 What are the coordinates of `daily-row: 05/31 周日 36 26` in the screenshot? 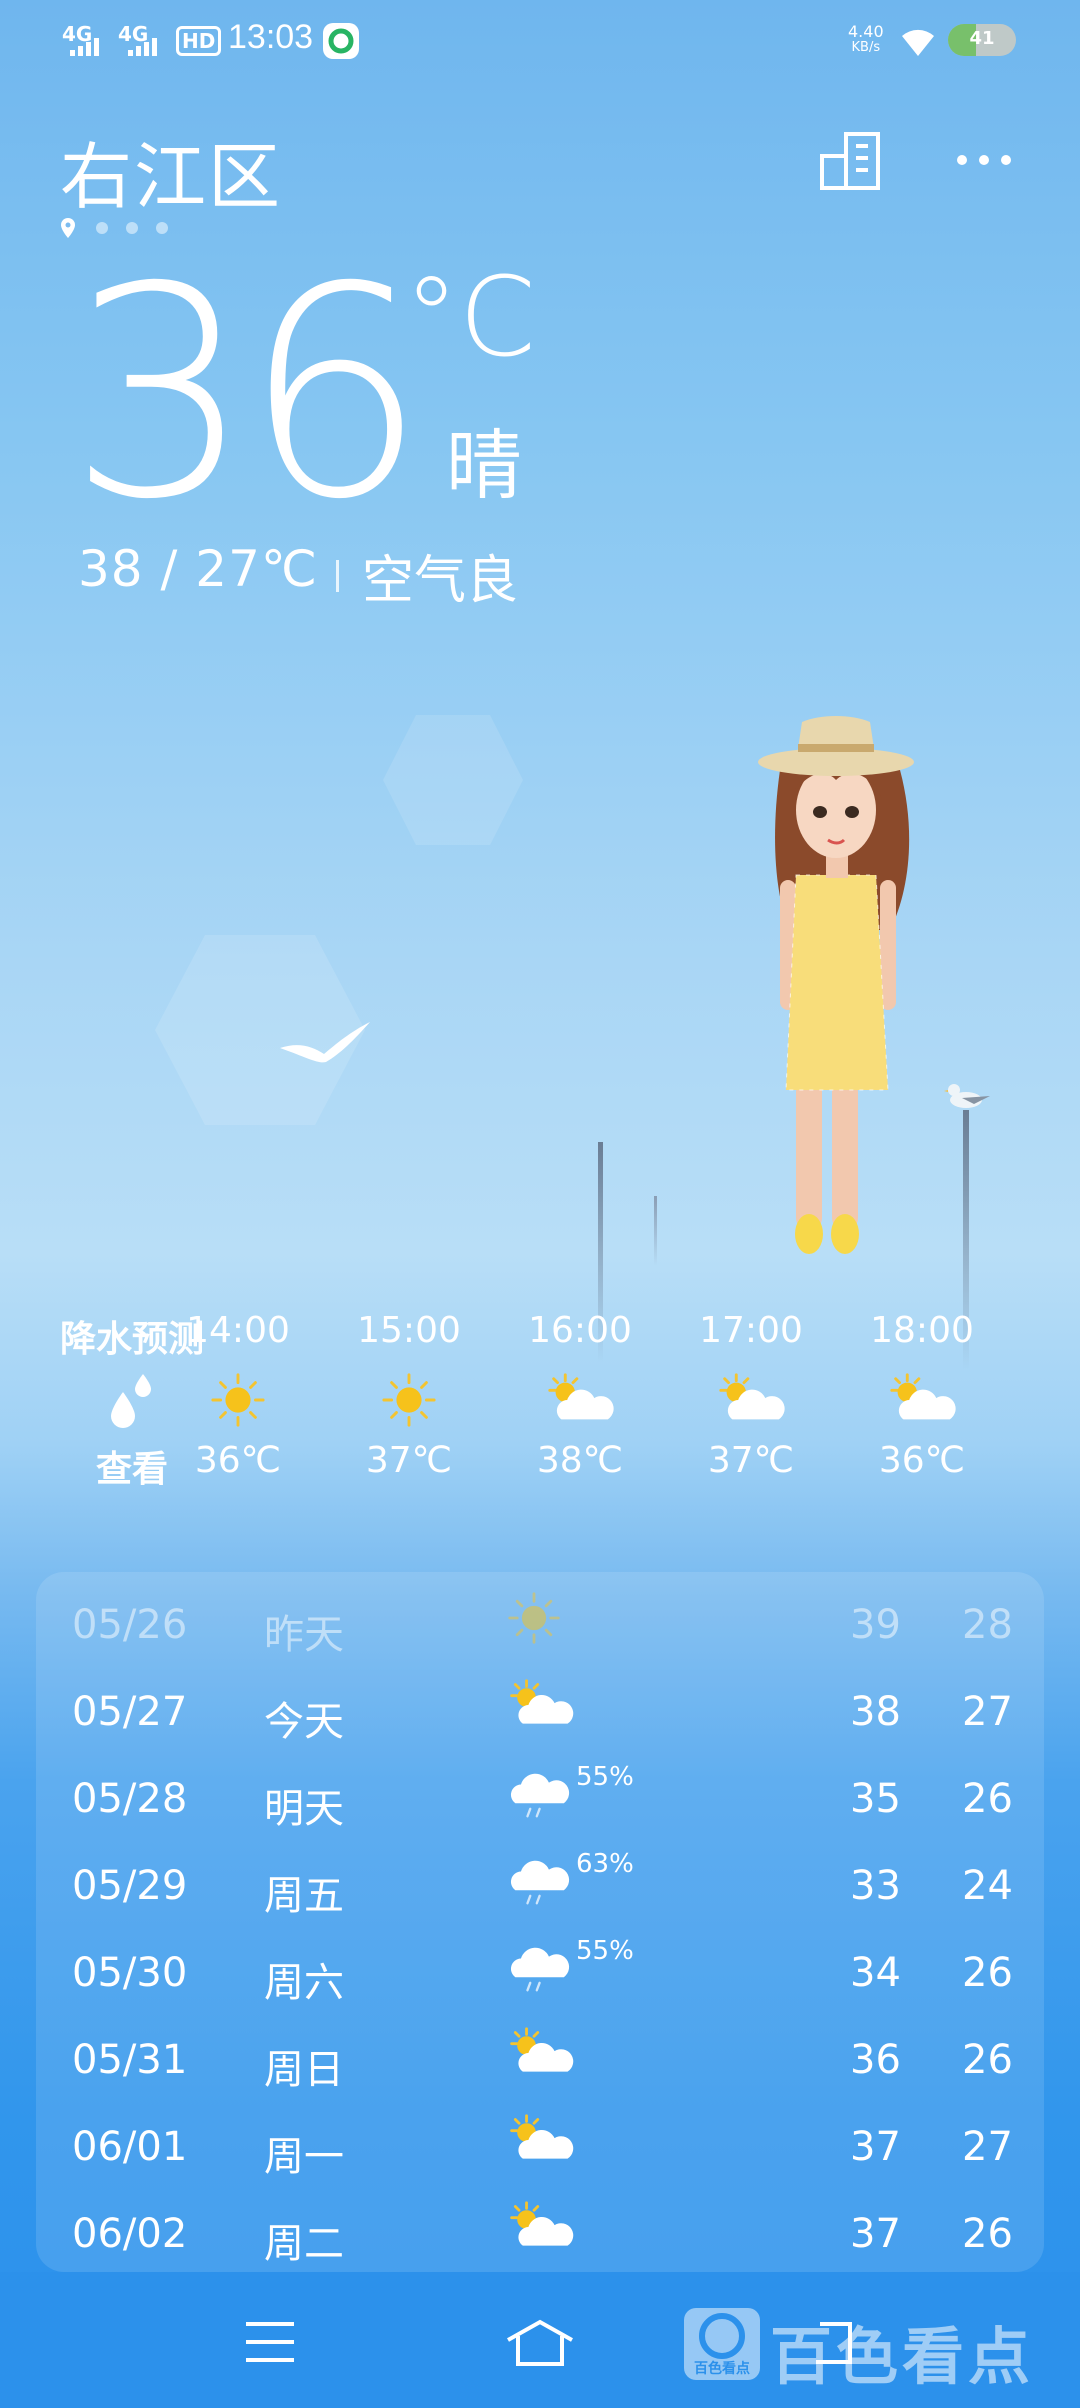 It's located at (540, 2060).